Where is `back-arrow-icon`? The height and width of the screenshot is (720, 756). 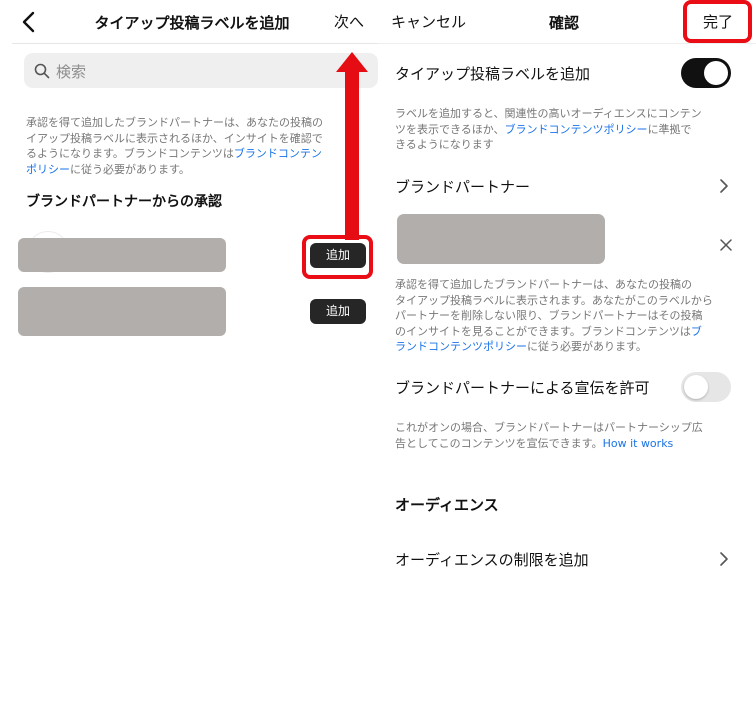
back-arrow-icon is located at coordinates (29, 22).